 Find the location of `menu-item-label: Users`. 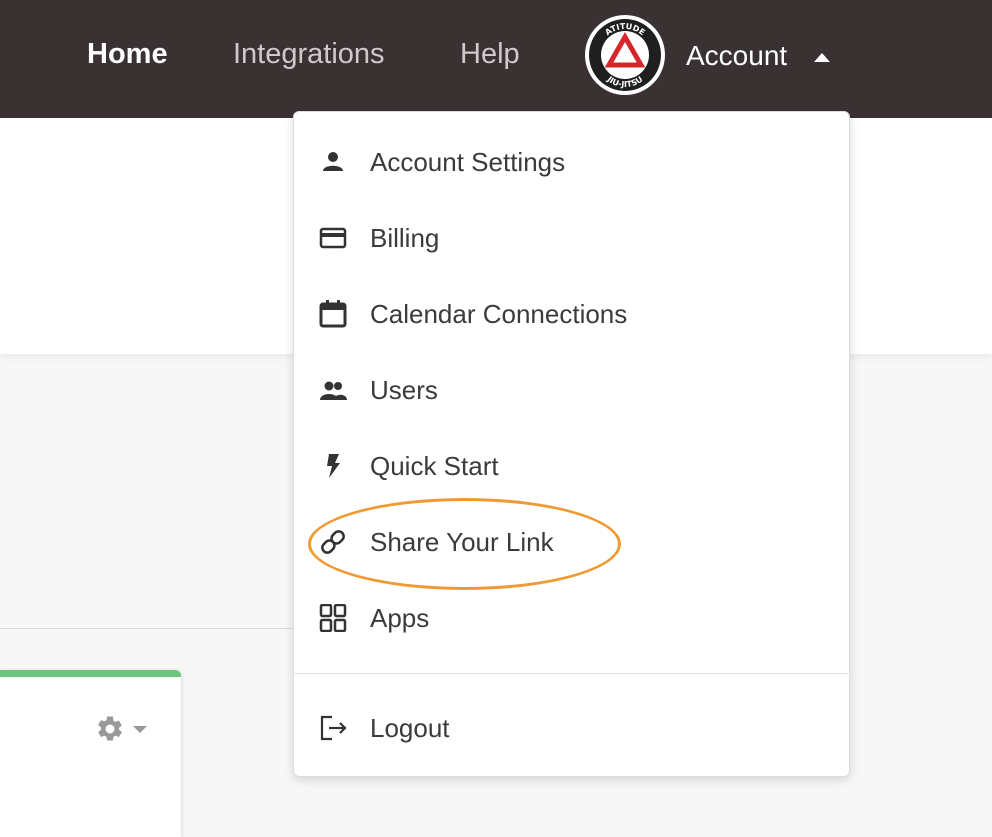

menu-item-label: Users is located at coordinates (404, 390).